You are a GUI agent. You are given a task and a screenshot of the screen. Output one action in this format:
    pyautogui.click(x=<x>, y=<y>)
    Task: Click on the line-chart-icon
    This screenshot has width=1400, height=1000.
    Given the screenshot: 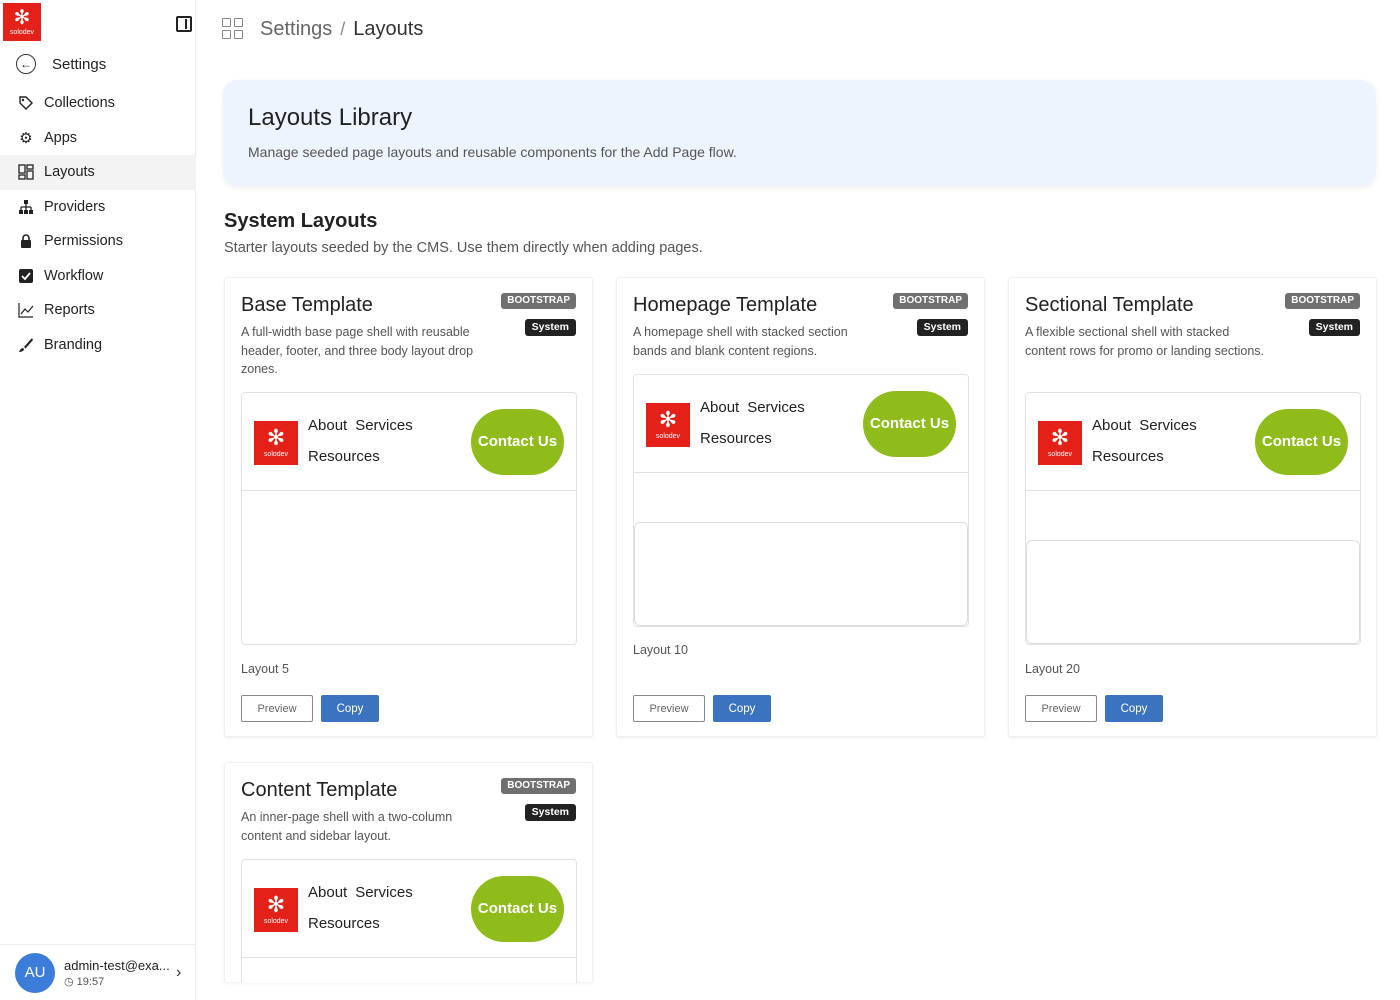 What is the action you would take?
    pyautogui.click(x=26, y=310)
    